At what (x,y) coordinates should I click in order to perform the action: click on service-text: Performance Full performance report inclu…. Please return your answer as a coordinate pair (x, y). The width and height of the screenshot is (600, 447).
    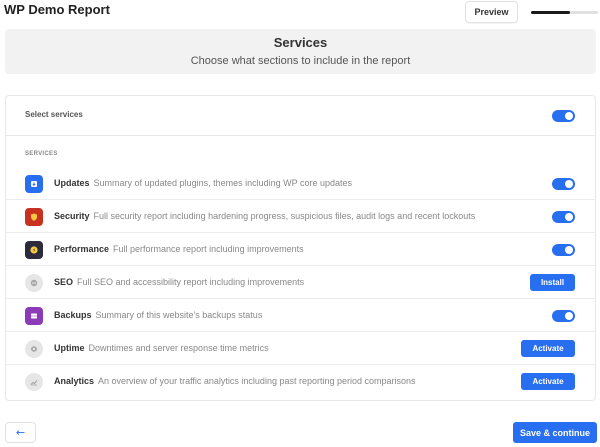
    Looking at the image, I should click on (179, 249).